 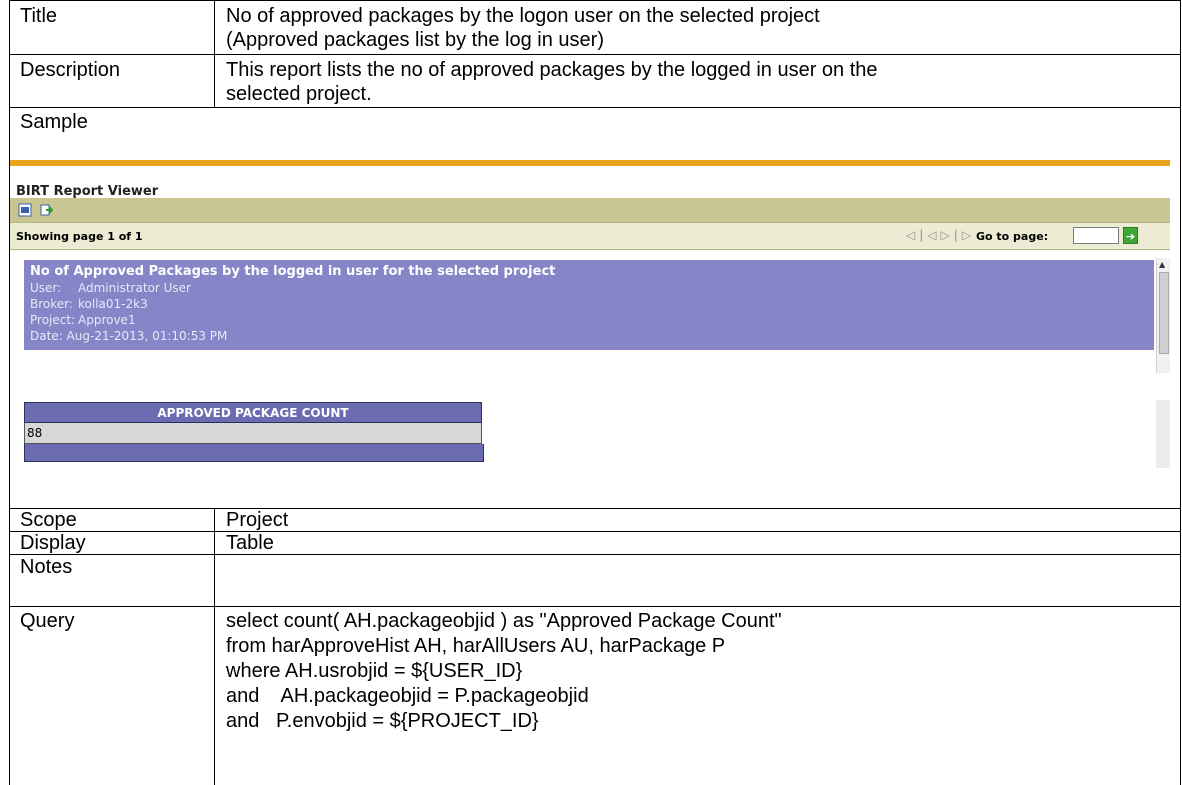 I want to click on report-user-row: User: Administrator User, so click(x=110, y=288).